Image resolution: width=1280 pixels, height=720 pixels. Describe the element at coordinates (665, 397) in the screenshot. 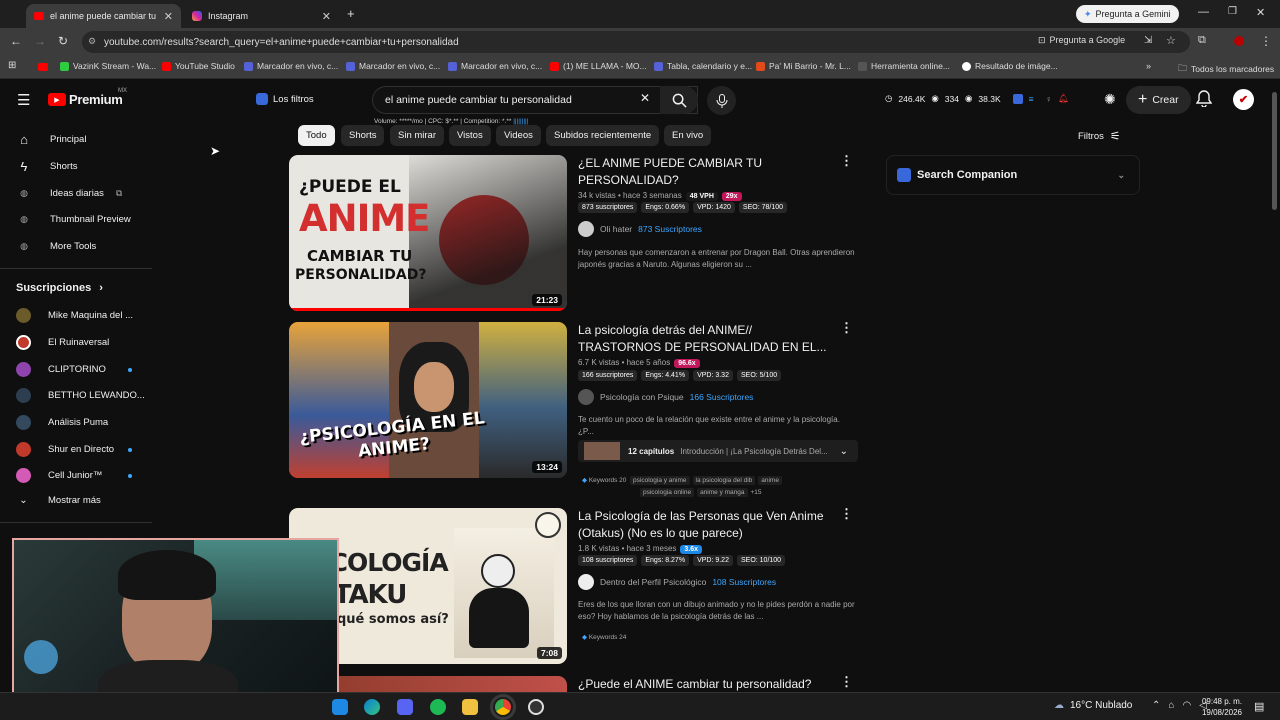

I see `channel-row: Psicología con Psique 166 Suscriptores` at that location.